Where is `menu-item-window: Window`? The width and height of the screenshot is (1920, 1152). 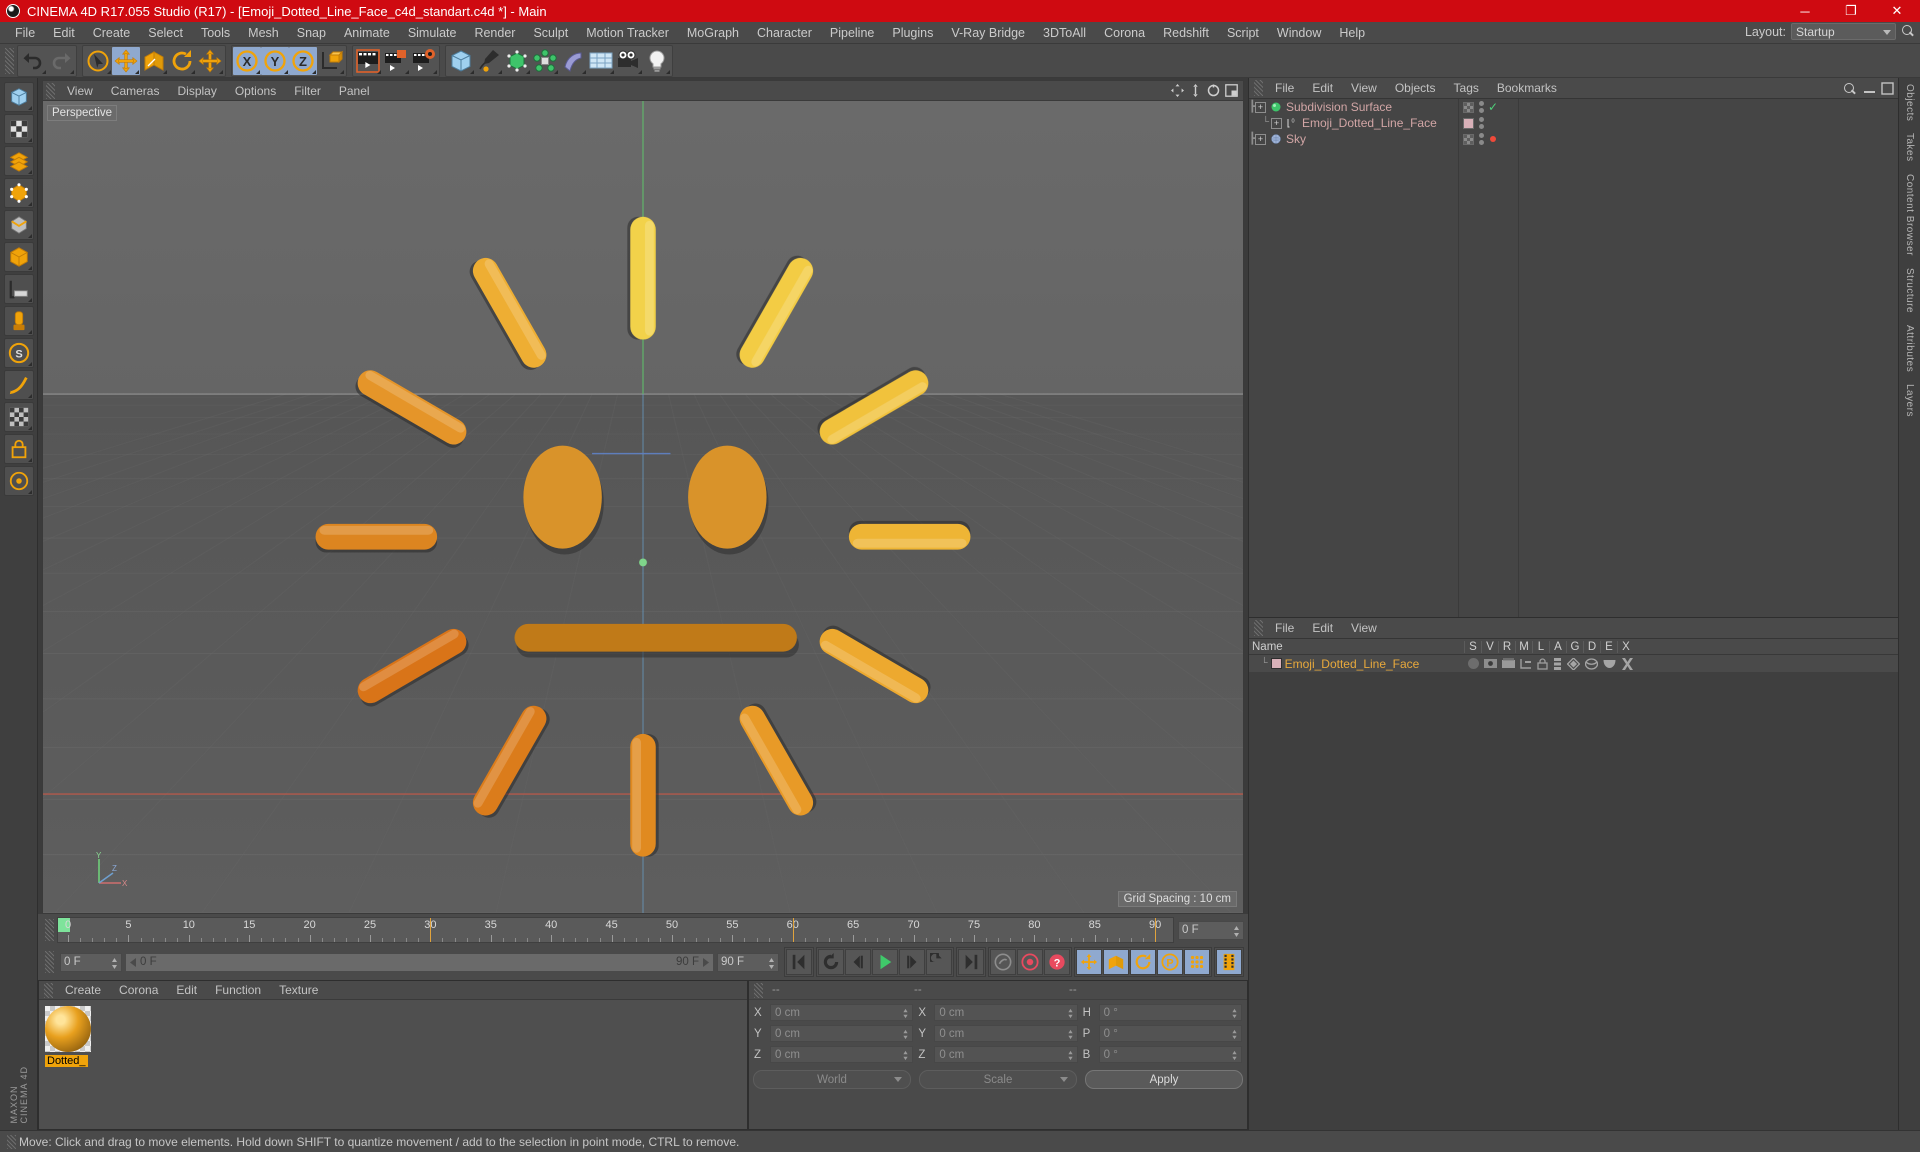 menu-item-window: Window is located at coordinates (1299, 33).